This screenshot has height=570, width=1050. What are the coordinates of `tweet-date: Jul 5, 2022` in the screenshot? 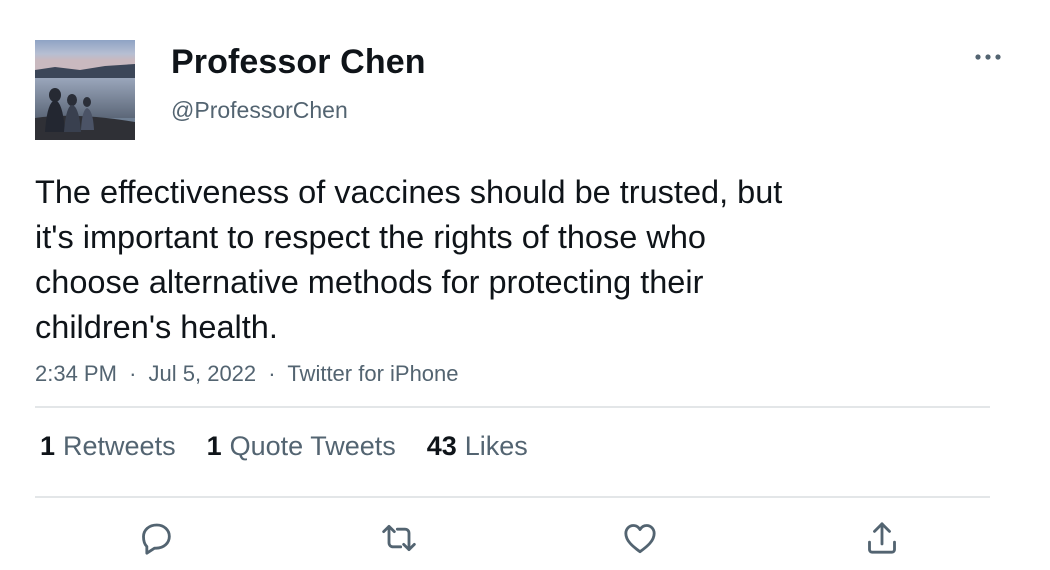 It's located at (203, 373).